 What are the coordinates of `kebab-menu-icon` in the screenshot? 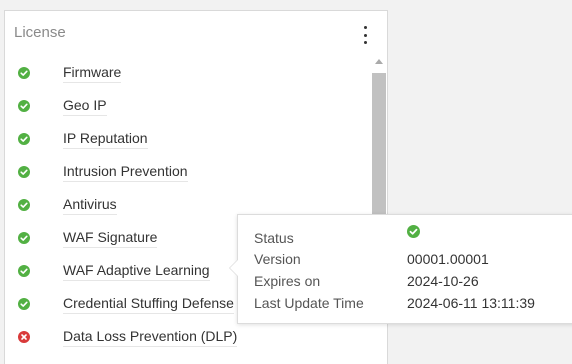 It's located at (365, 35).